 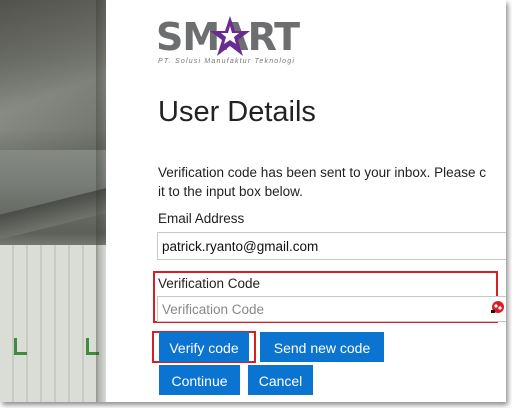 I want to click on company-logo: SMART PT. Solusi Manufaktur Teknologi, so click(x=241, y=43).